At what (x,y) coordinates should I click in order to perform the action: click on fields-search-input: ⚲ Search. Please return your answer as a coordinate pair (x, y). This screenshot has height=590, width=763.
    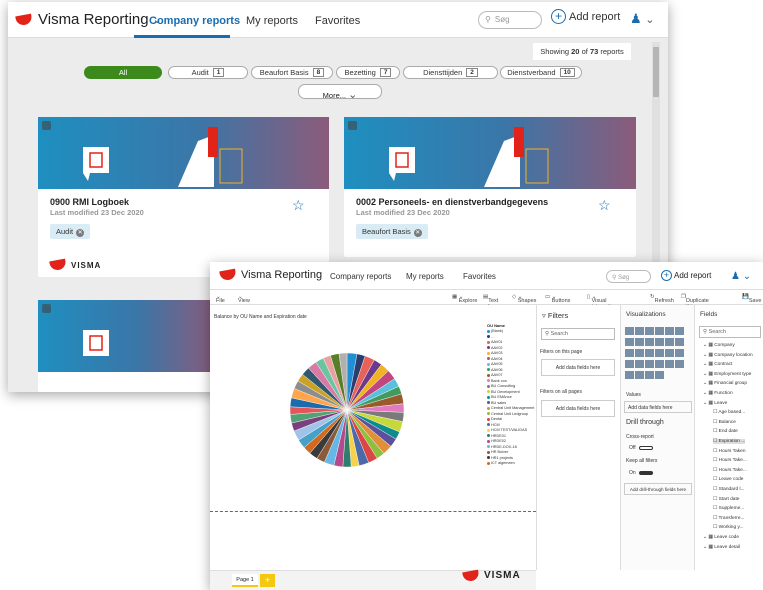
    Looking at the image, I should click on (730, 332).